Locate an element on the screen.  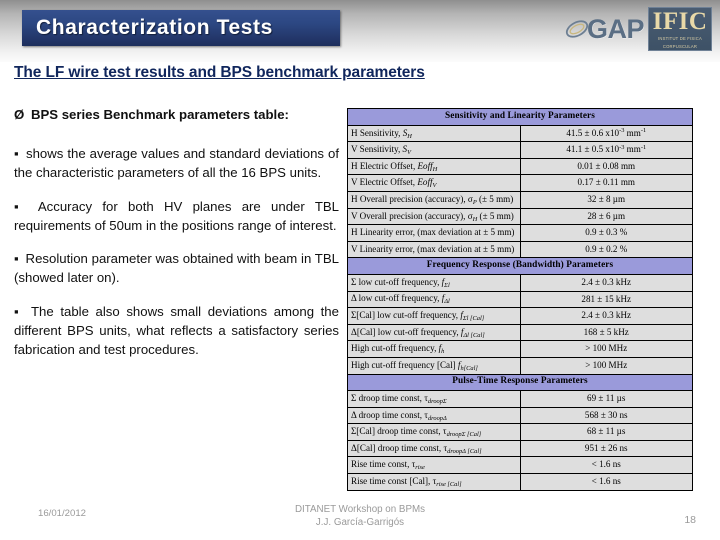
table-section-header-row: Sensitivity and Linearity Parameters is located at coordinates (520, 117).